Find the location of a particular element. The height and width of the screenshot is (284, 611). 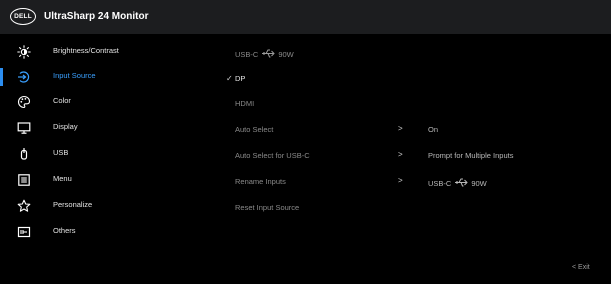

option-dp: ✓ DP is located at coordinates (416, 80).